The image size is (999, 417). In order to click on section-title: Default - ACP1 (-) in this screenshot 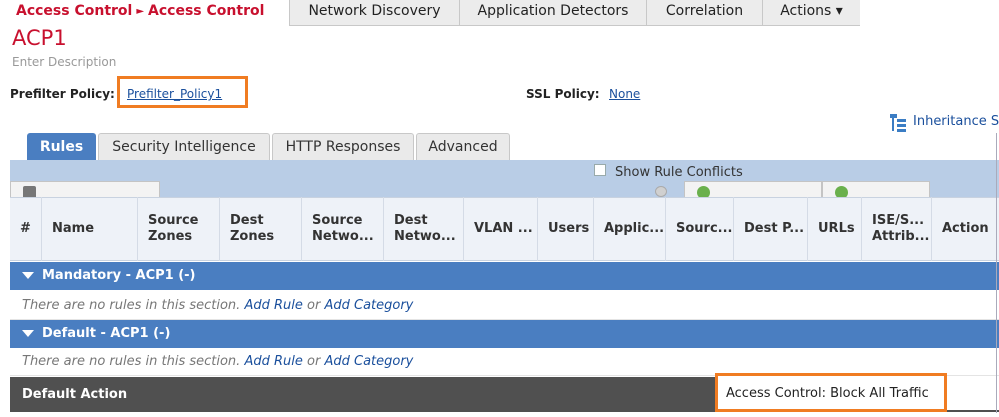, I will do `click(106, 333)`.